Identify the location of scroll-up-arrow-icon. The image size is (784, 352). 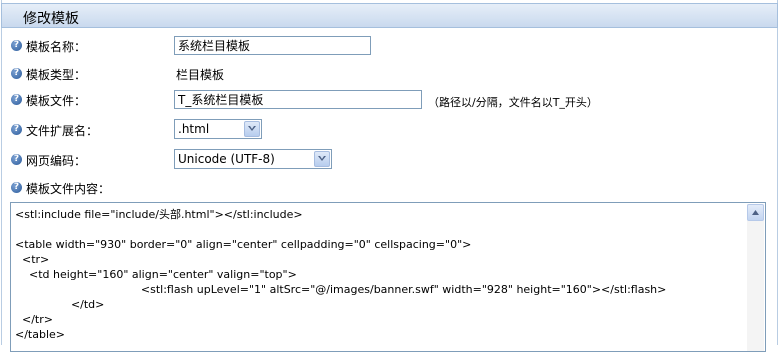
(755, 212).